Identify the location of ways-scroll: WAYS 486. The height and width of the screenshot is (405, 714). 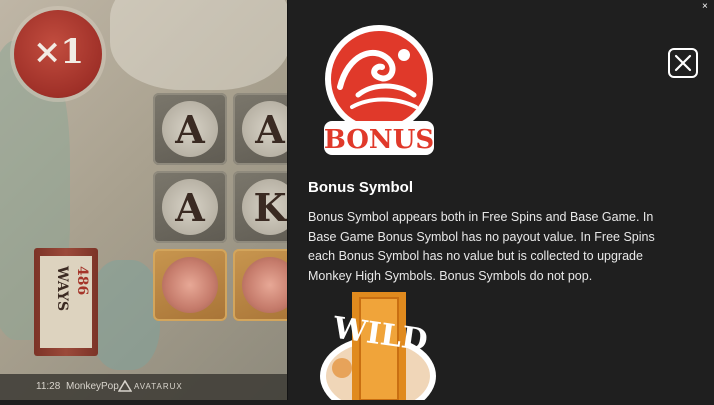
(66, 302).